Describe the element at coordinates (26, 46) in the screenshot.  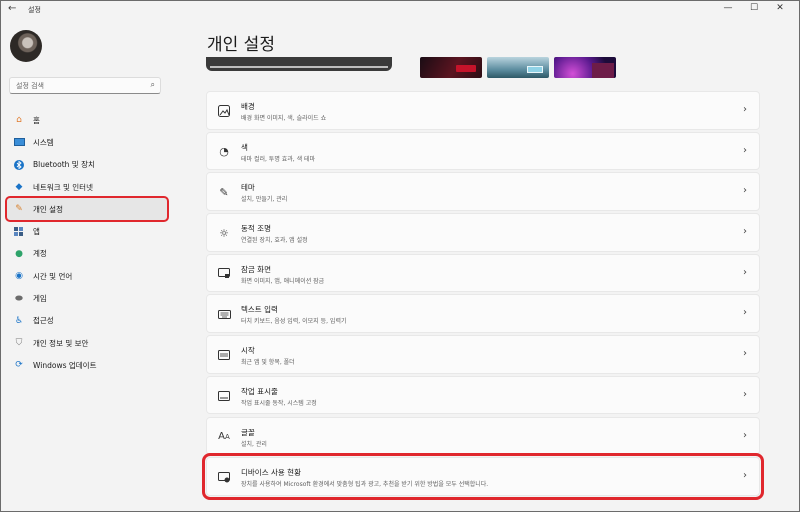
I see `avatar` at that location.